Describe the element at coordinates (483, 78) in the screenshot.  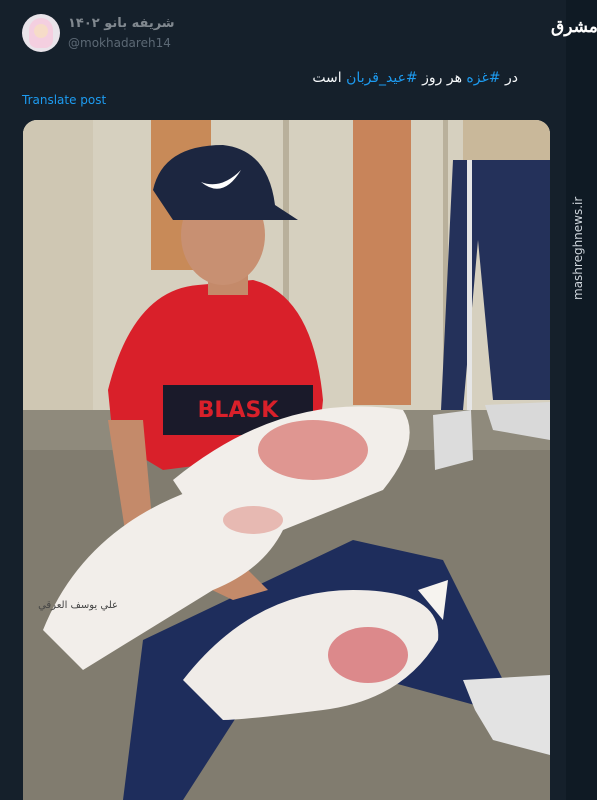
I see `hashtag-gaza: #غزه` at that location.